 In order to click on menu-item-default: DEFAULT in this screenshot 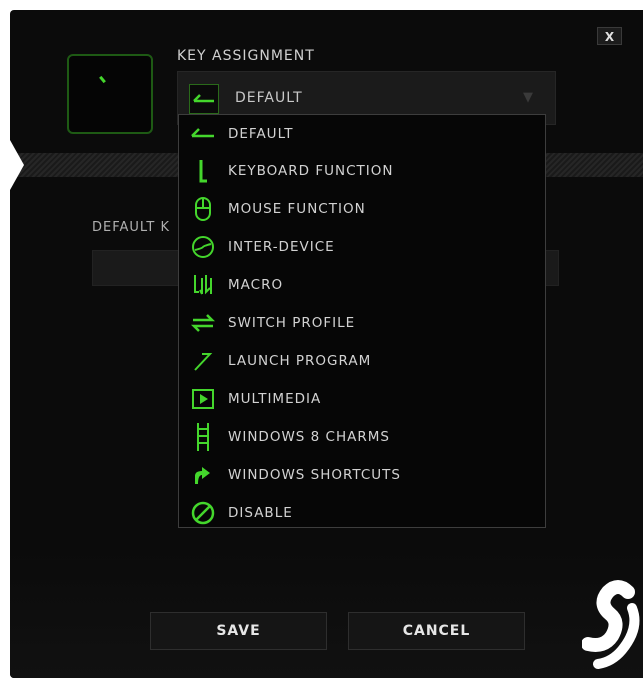, I will do `click(362, 134)`.